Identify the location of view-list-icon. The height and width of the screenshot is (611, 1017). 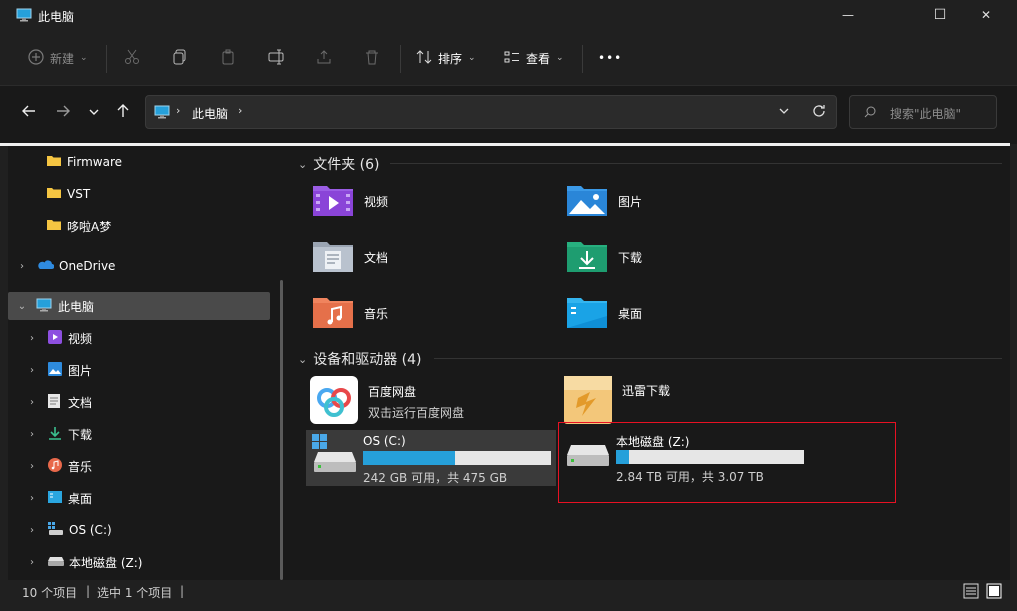
(512, 58).